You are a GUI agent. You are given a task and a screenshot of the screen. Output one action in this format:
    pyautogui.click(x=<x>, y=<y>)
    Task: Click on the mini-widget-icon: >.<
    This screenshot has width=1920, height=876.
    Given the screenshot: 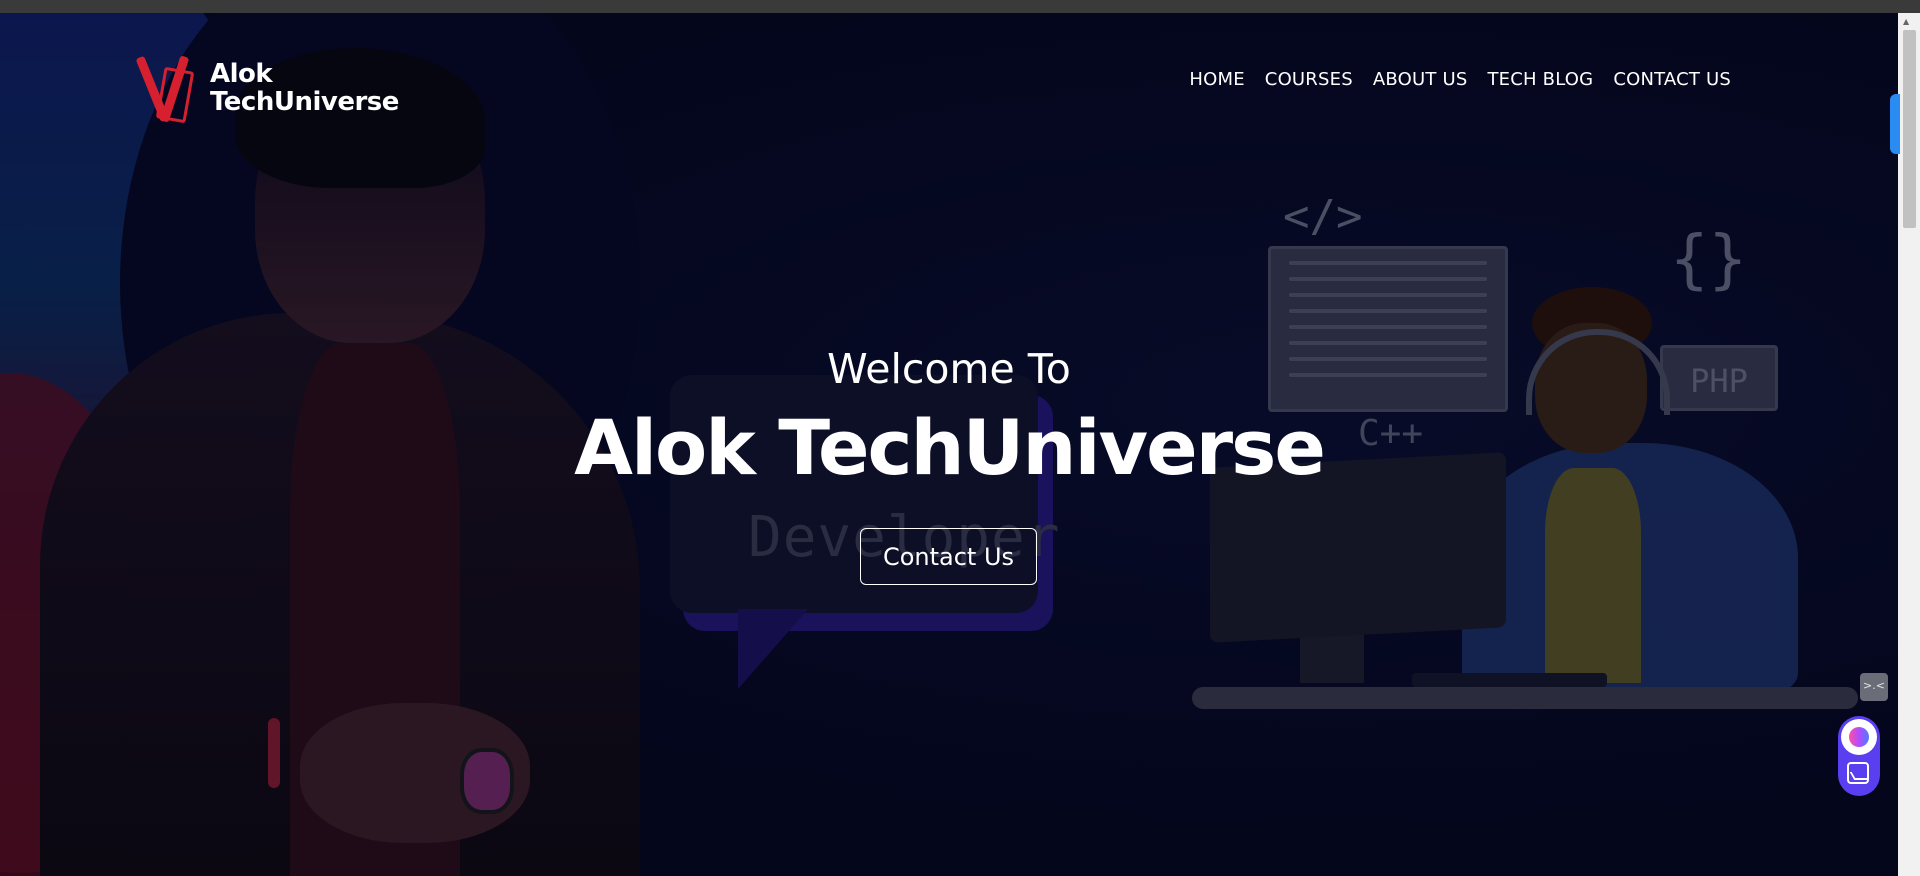 What is the action you would take?
    pyautogui.click(x=1874, y=687)
    